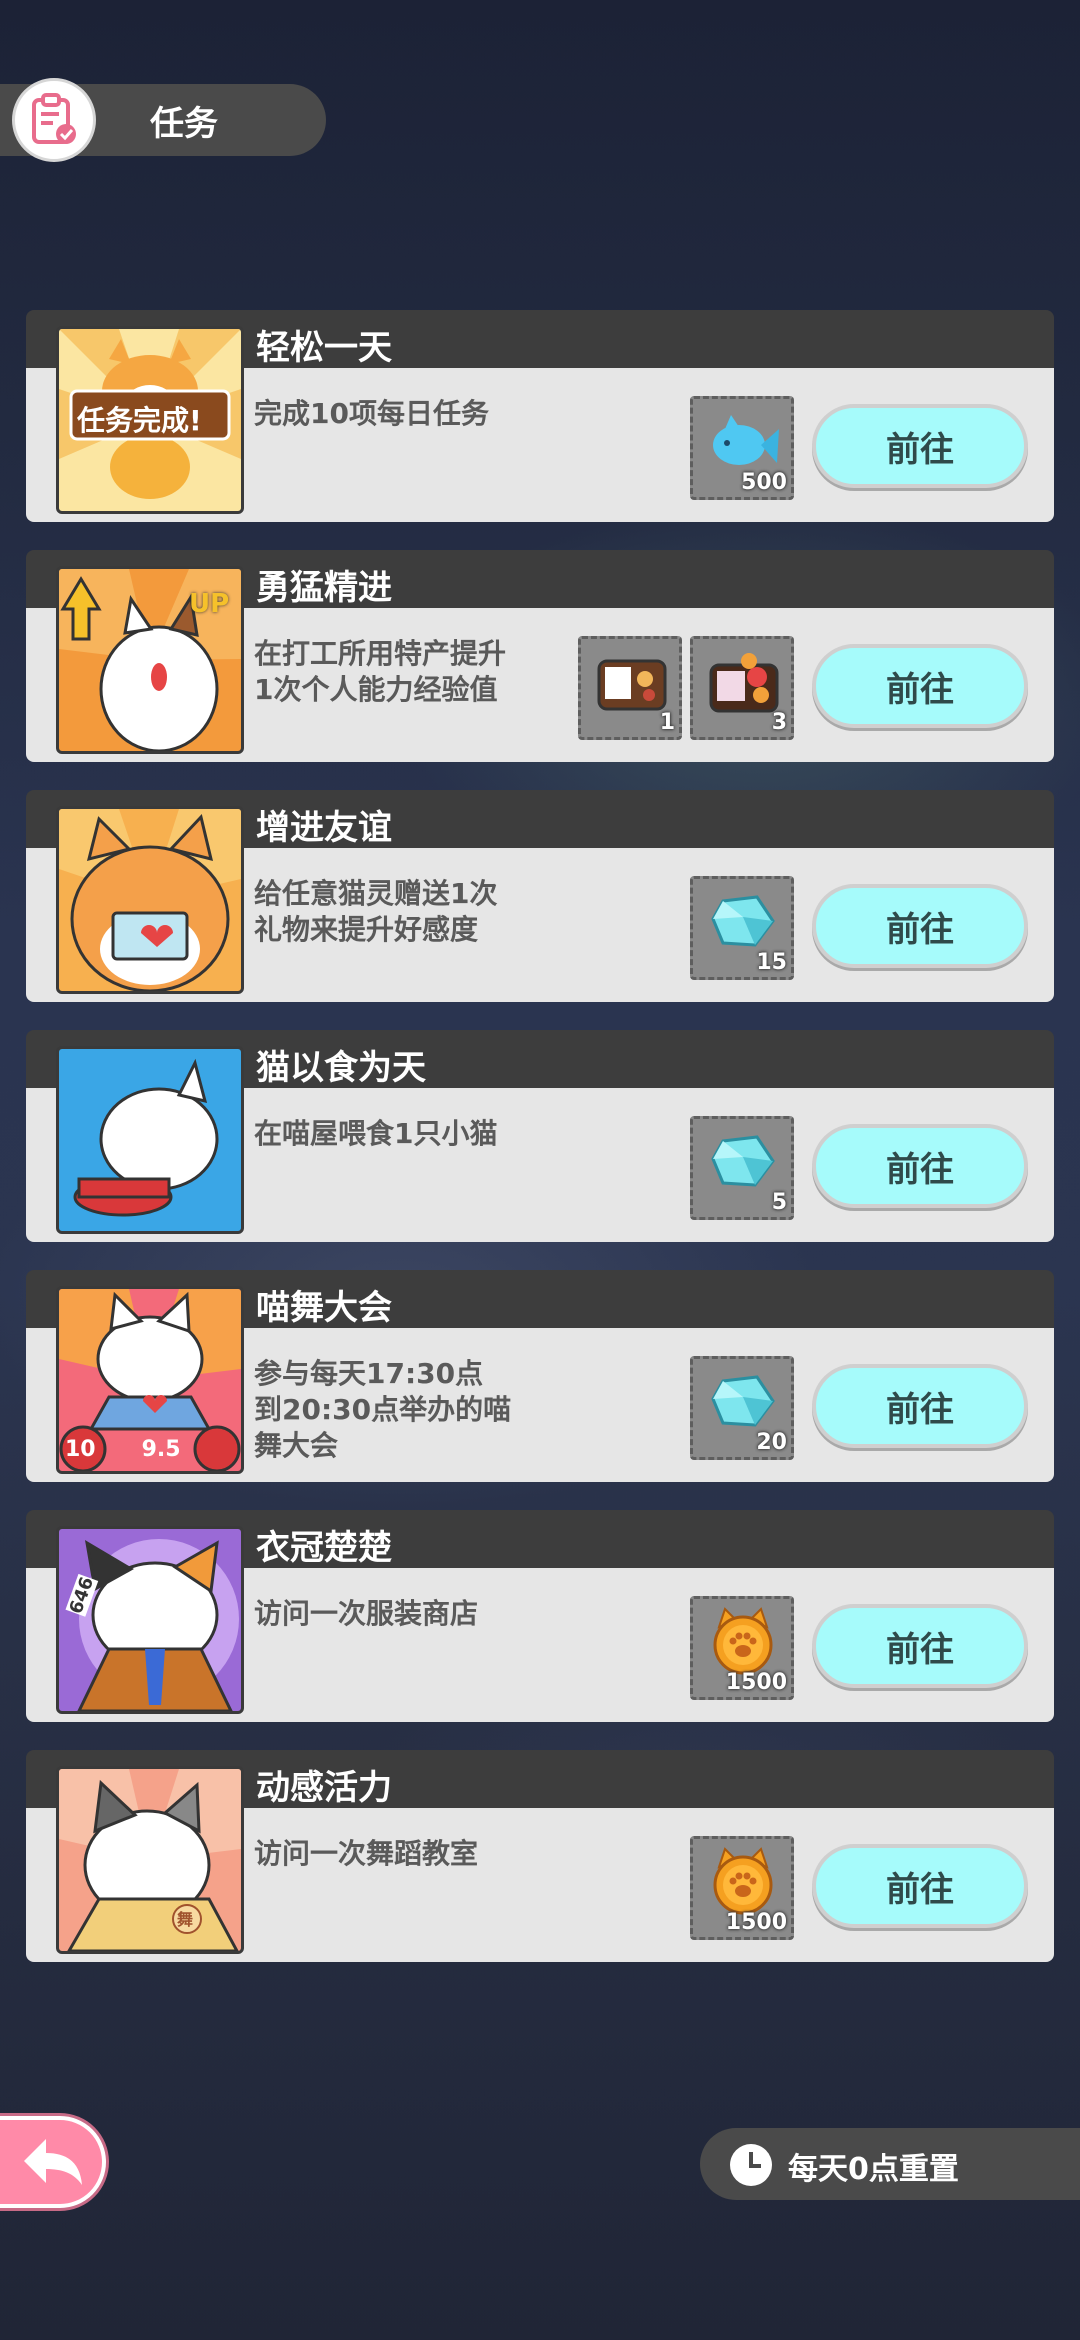 This screenshot has width=1080, height=2340. I want to click on task-thumbnail: 任务完成!, so click(150, 420).